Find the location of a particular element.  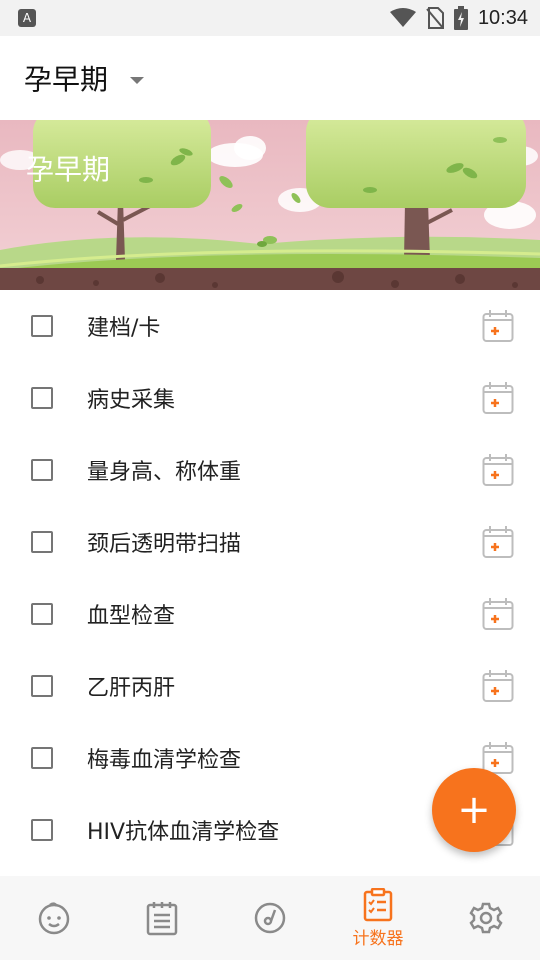

no-sim-icon is located at coordinates (435, 18).